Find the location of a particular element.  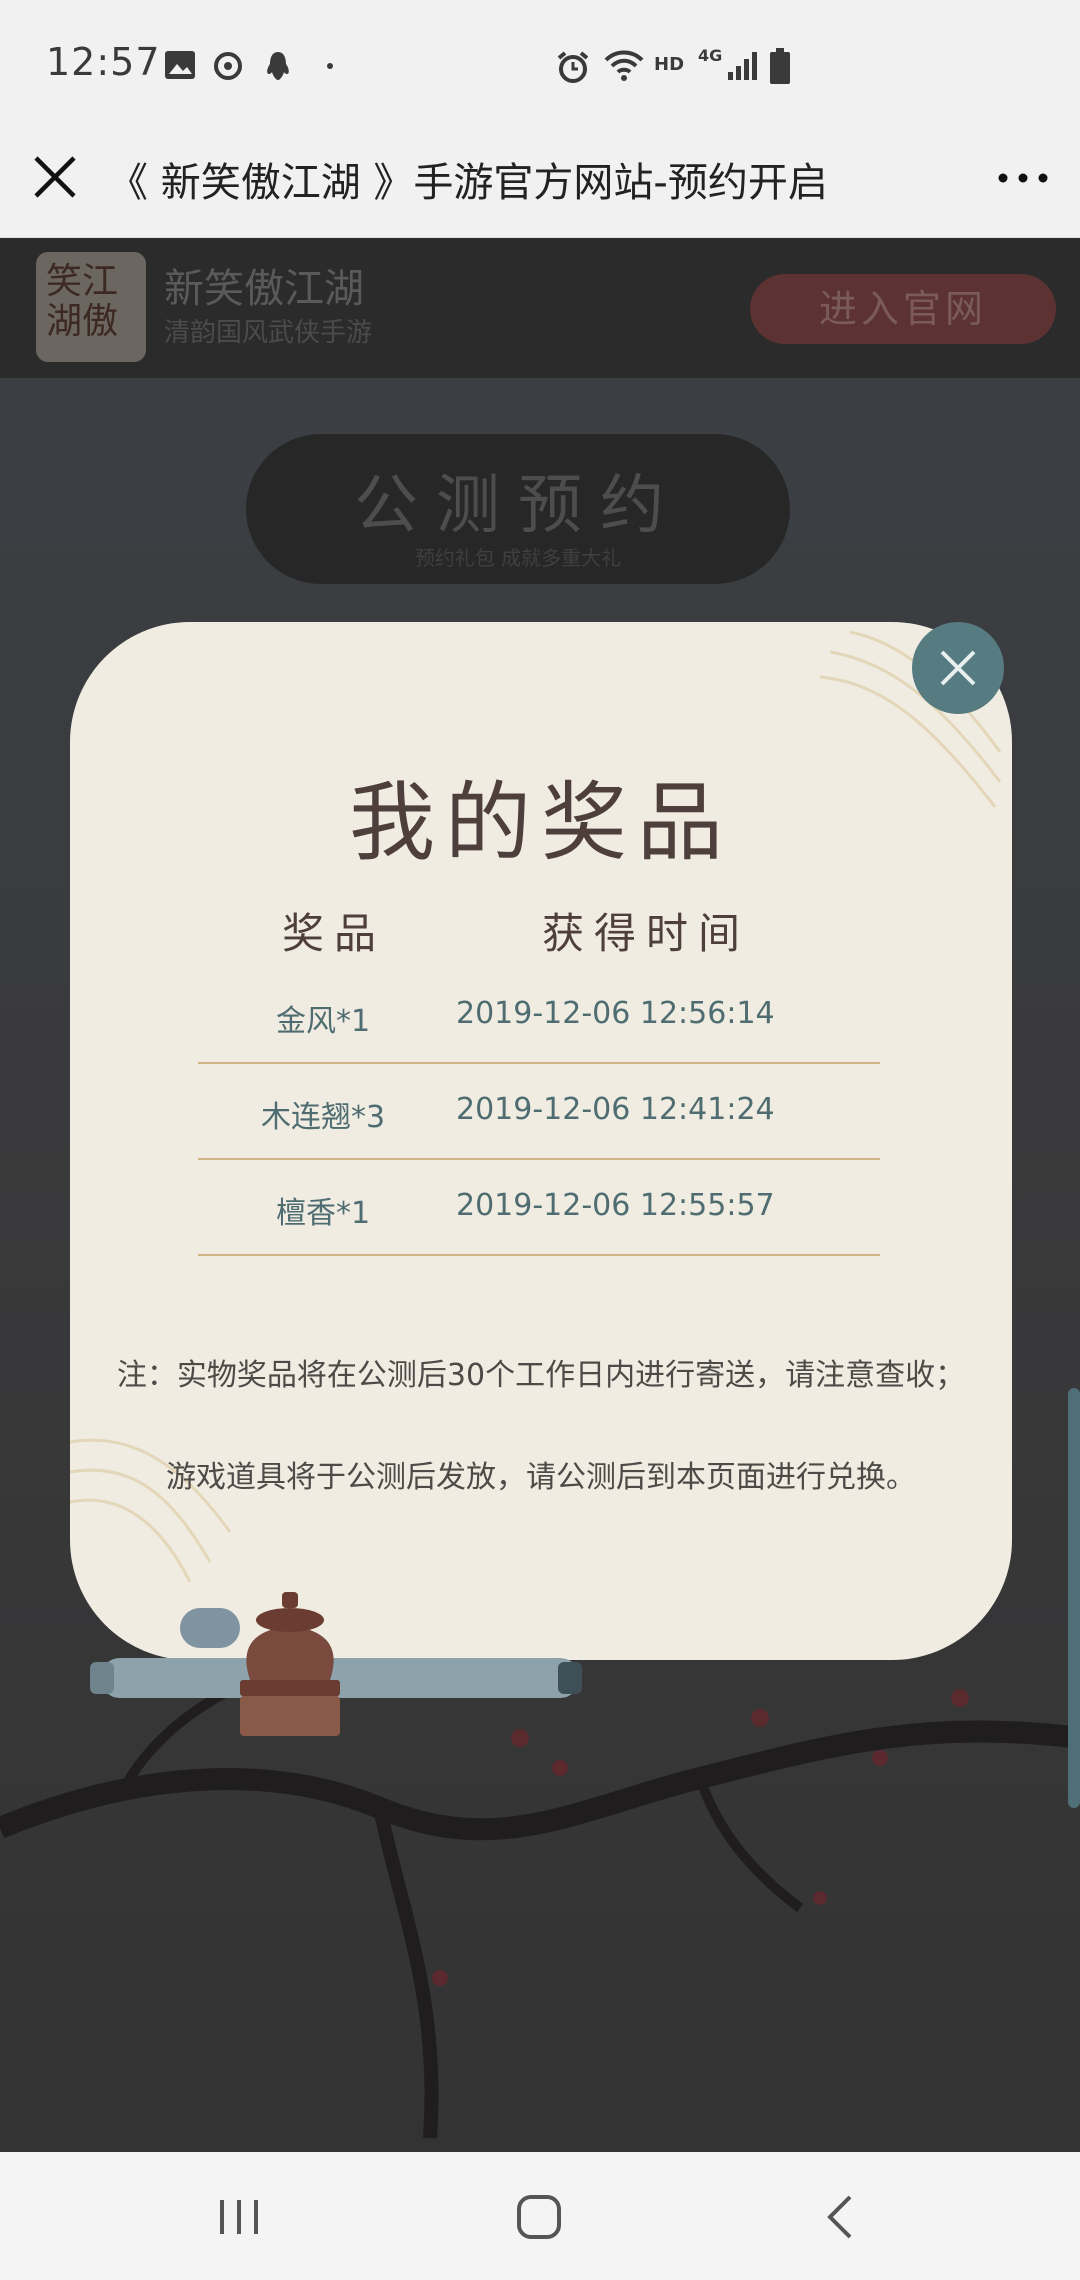

prize-time: 2019-12-06 12:41:24 is located at coordinates (615, 1109).